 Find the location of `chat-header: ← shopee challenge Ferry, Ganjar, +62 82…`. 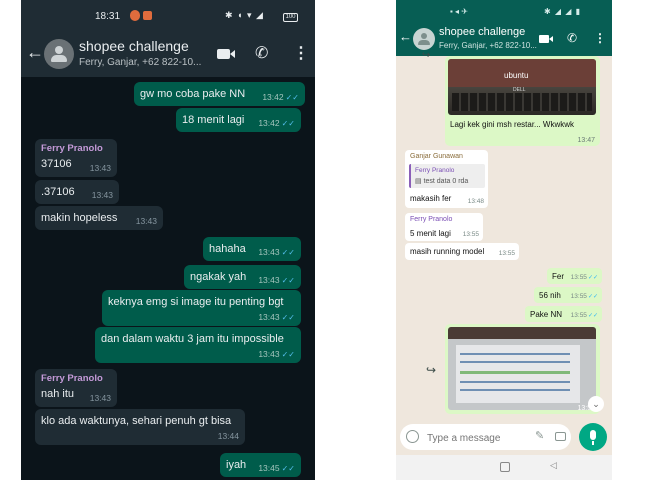

chat-header: ← shopee challenge Ferry, Ganjar, +62 82… is located at coordinates (168, 55).